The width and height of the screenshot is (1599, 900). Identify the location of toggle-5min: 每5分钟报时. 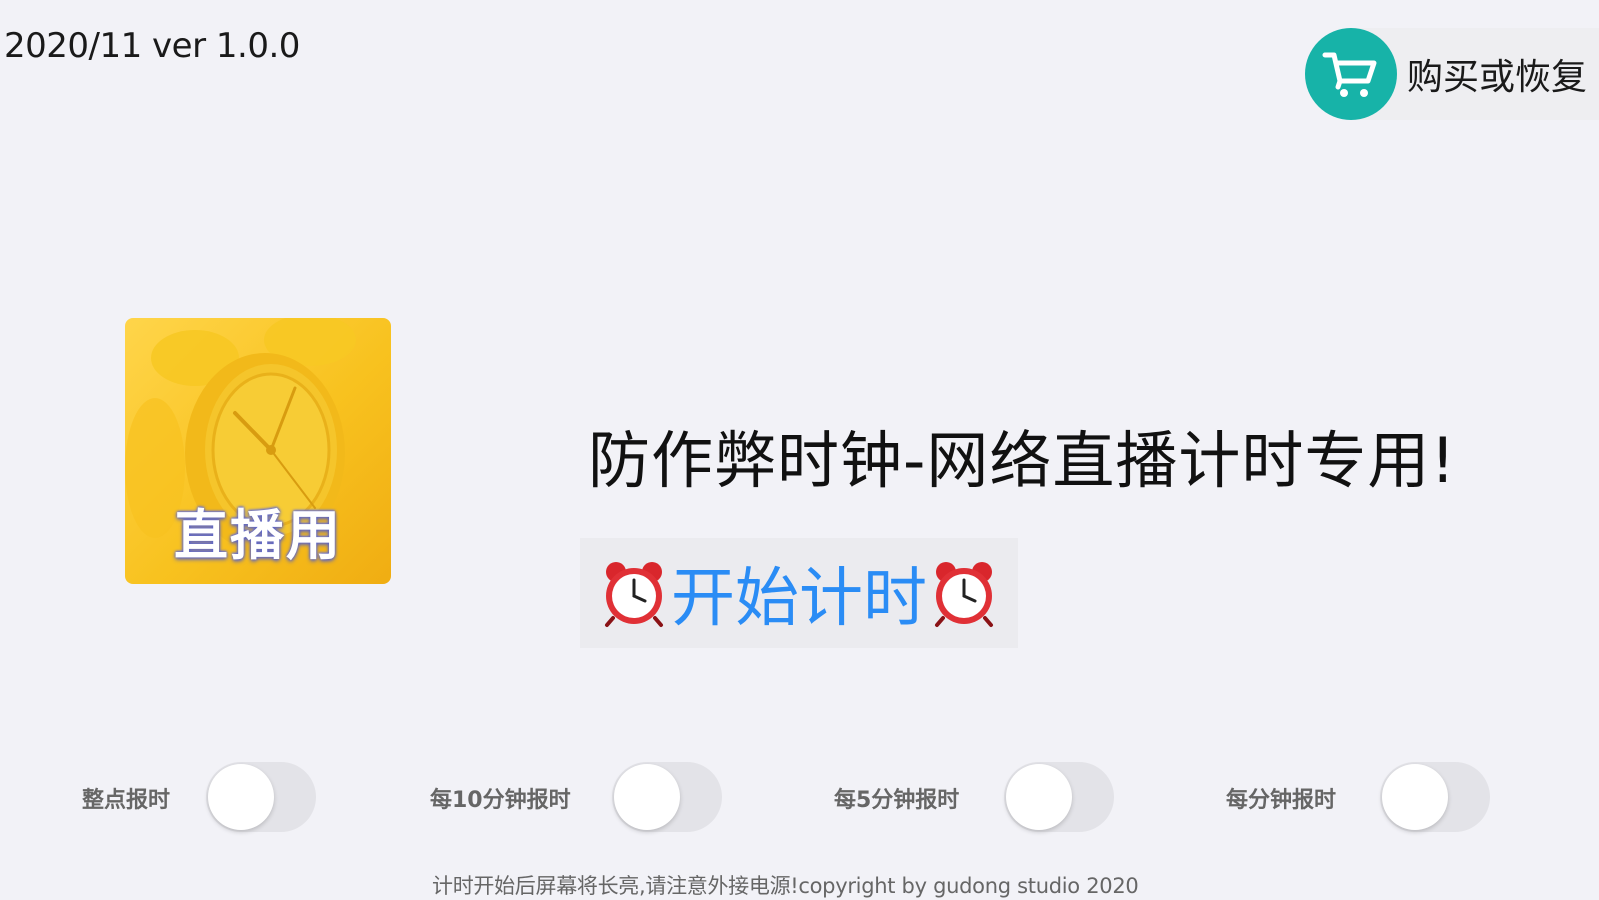
(896, 798).